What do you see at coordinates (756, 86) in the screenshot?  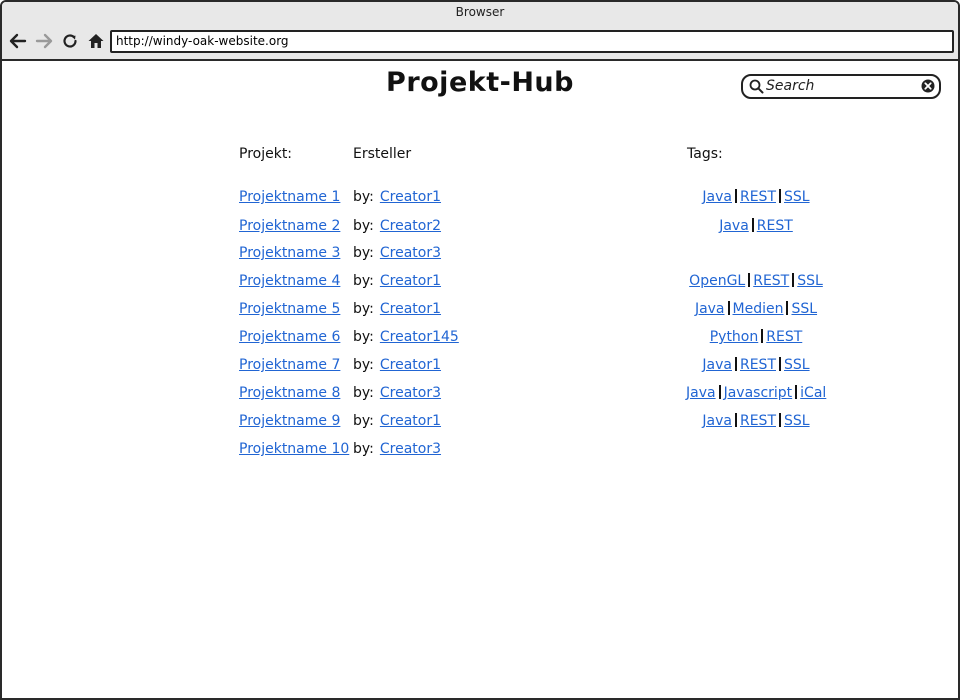 I see `search-icon` at bounding box center [756, 86].